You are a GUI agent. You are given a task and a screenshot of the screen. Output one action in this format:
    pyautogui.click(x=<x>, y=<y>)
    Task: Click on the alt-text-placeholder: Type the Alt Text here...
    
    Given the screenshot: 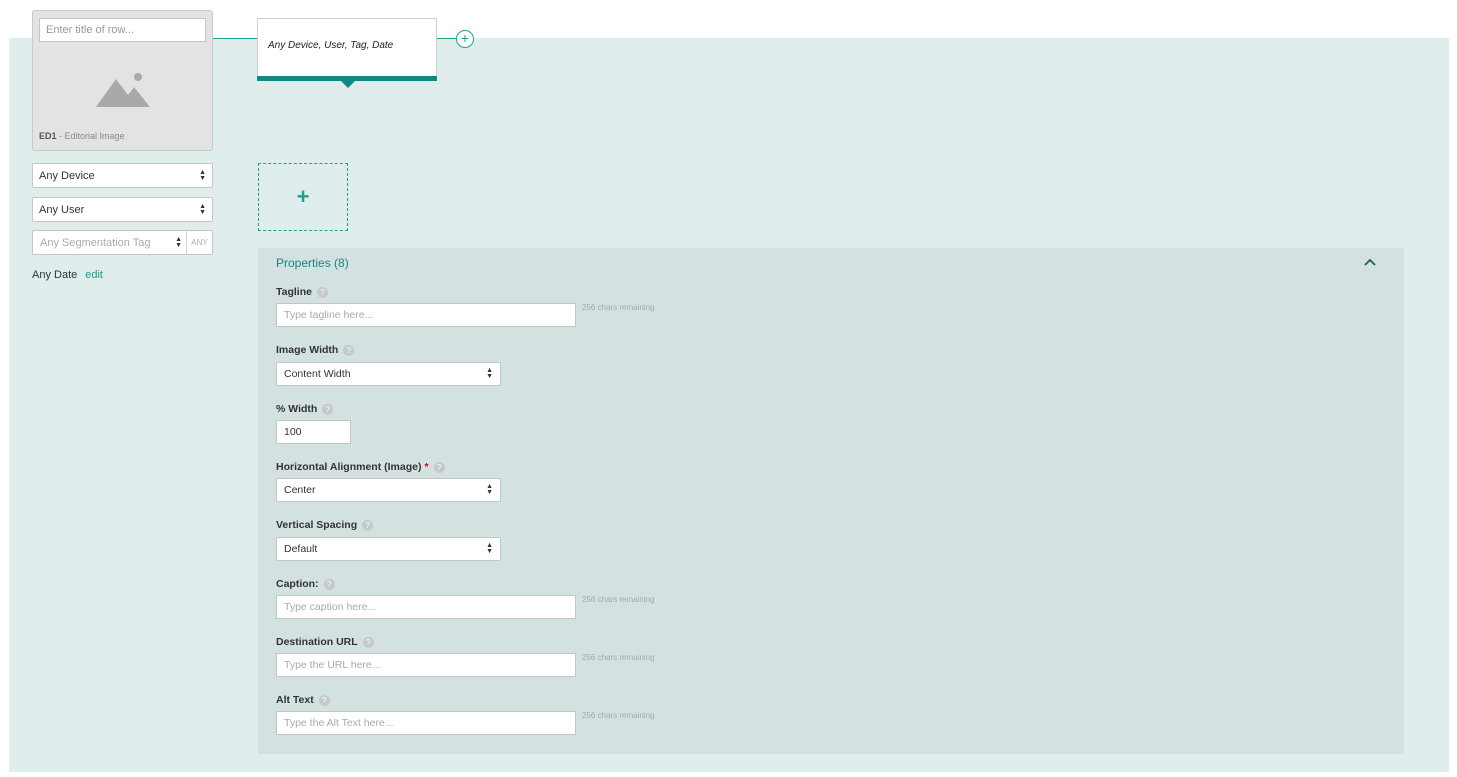 What is the action you would take?
    pyautogui.click(x=339, y=723)
    